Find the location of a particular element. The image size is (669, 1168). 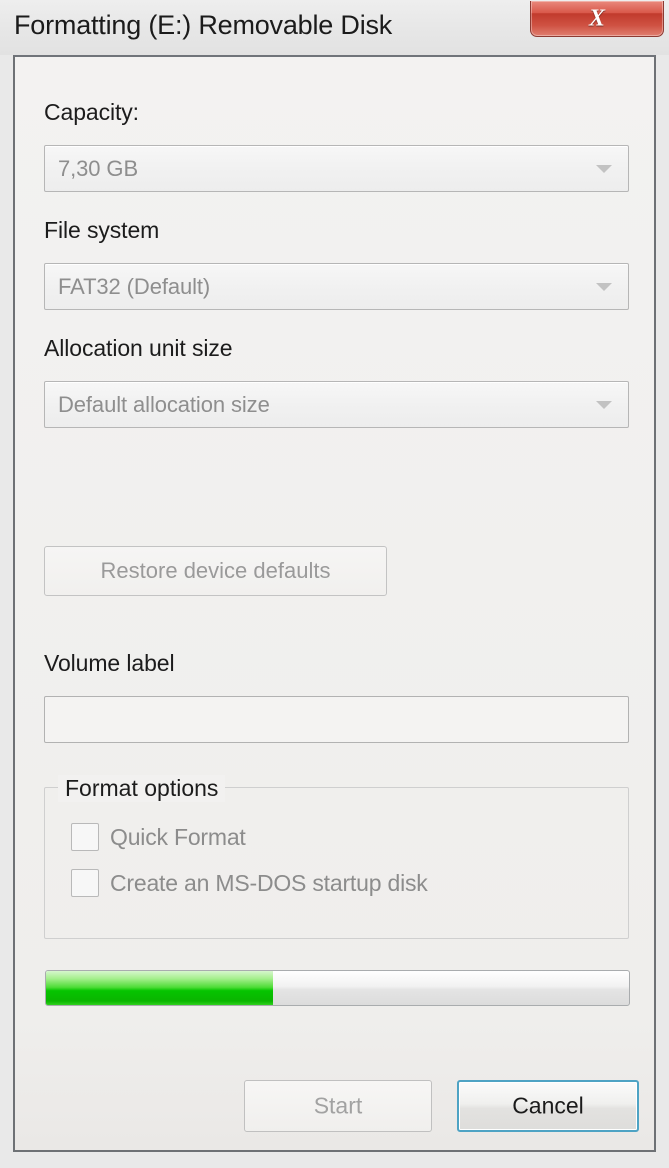

file-system-value: FAT32 (Default) is located at coordinates (134, 286).